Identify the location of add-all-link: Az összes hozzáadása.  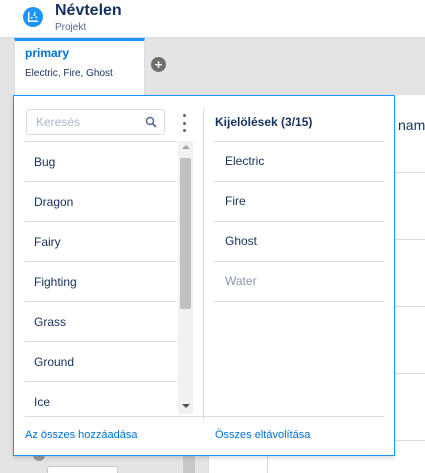
(81, 435).